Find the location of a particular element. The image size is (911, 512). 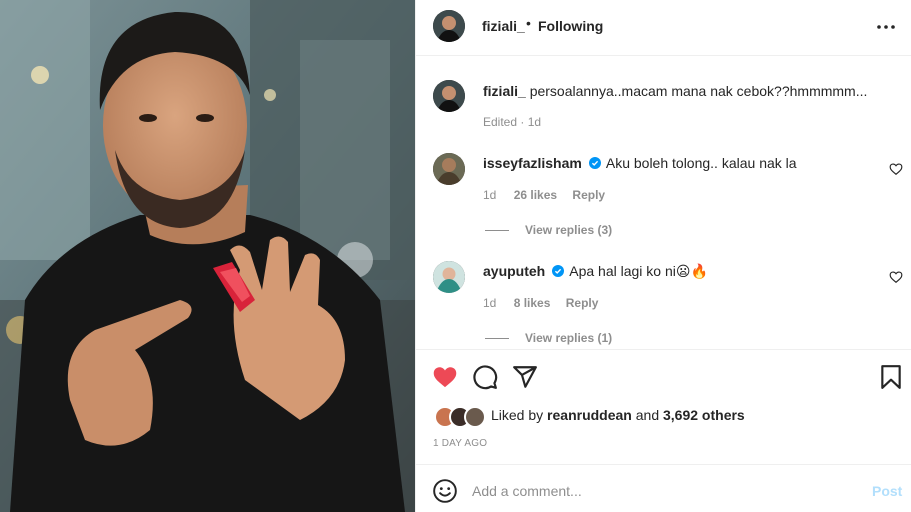

author-username: fiziali_ is located at coordinates (503, 26).